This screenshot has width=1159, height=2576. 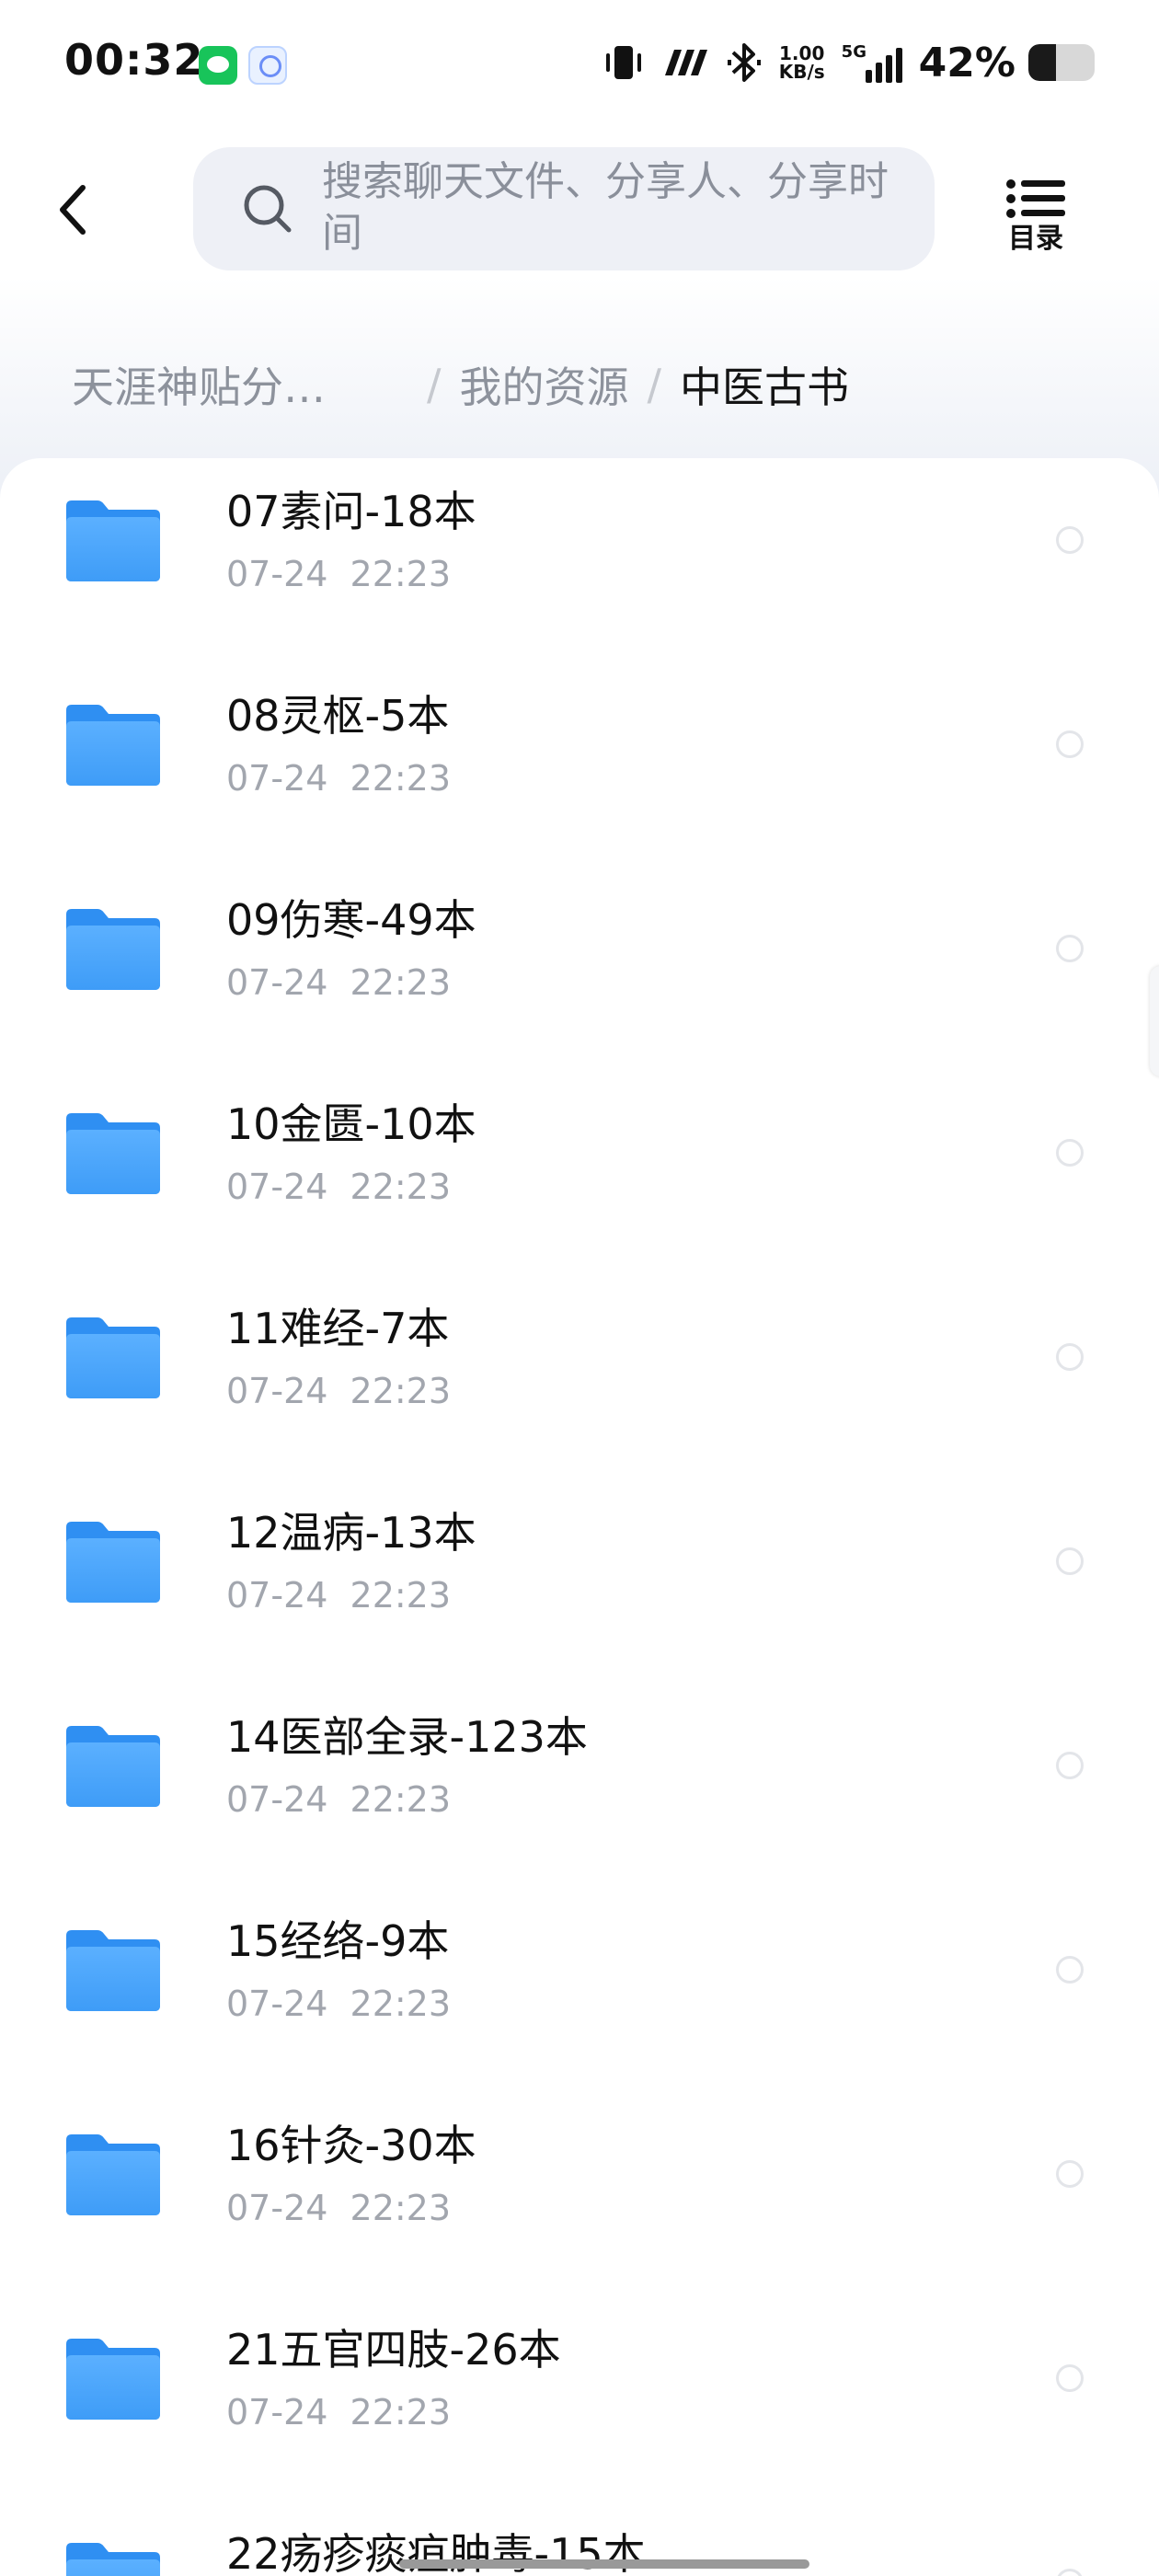 I want to click on list-item: 15经络-9本 07-24 22:23, so click(x=579, y=1990).